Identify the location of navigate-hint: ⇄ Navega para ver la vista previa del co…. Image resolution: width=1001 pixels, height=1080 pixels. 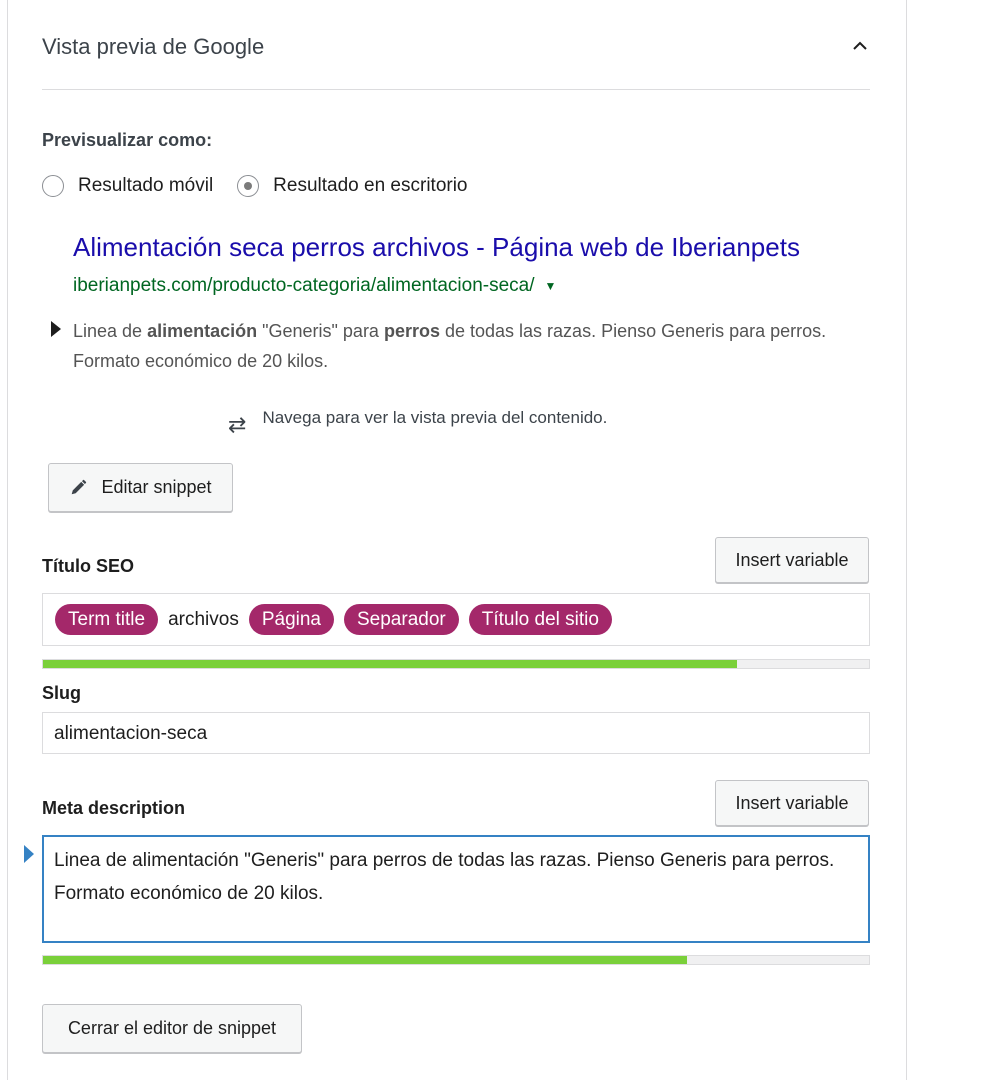
(417, 418).